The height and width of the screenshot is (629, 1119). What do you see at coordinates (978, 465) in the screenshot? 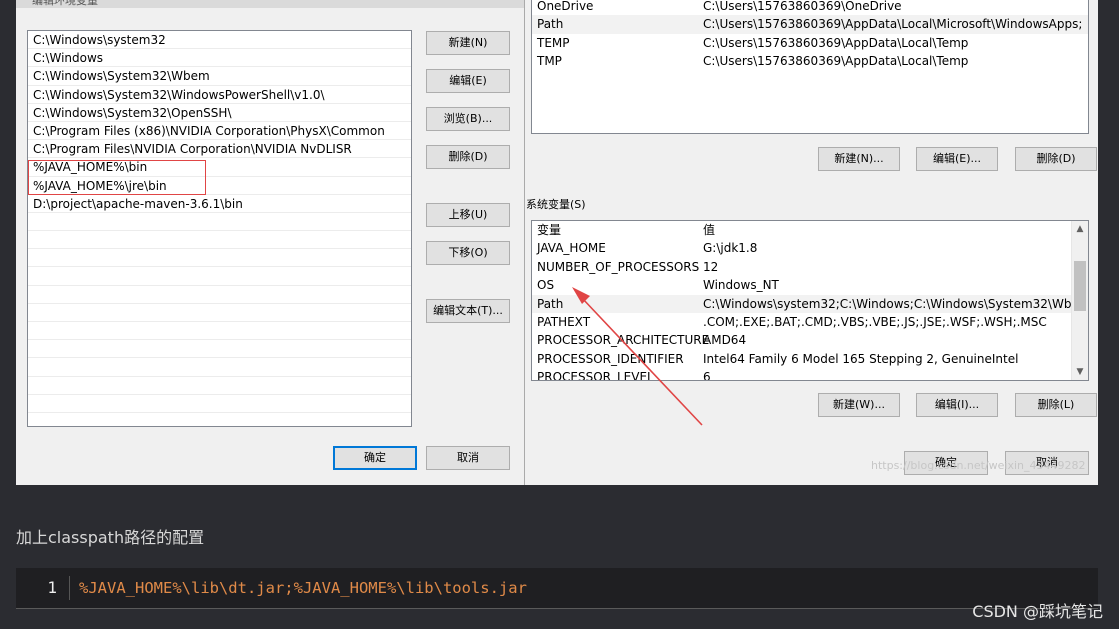
I see `image-watermark: https://blog.csdn.net/weixin_43449282` at bounding box center [978, 465].